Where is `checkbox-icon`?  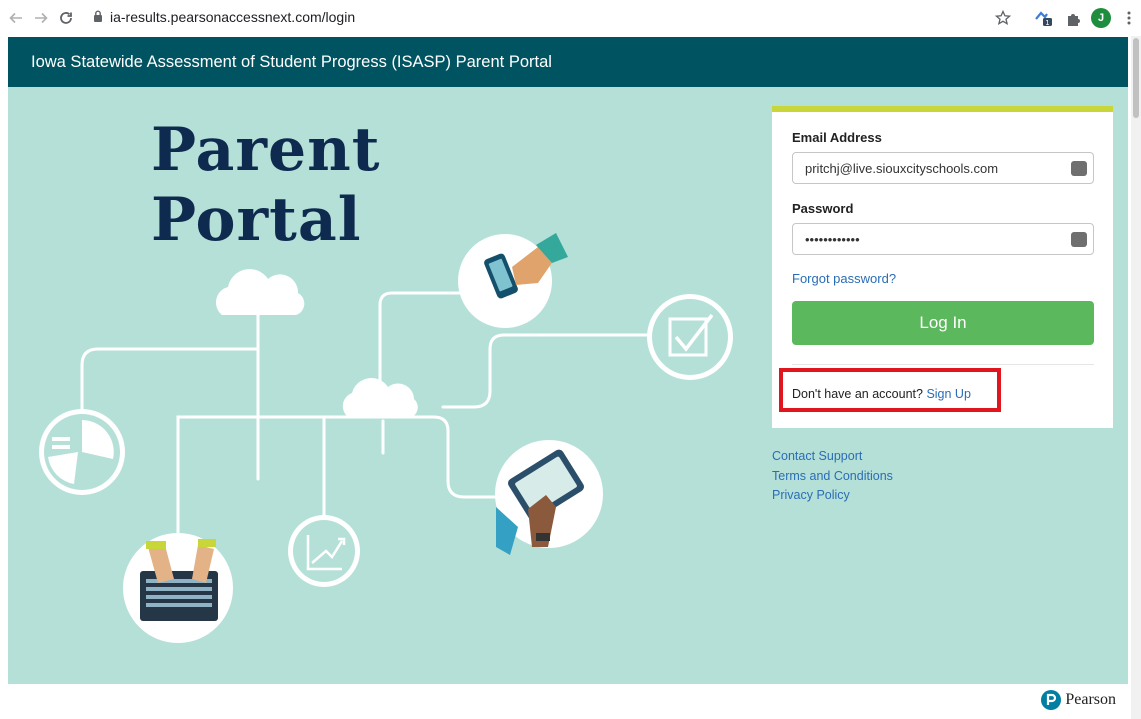
checkbox-icon is located at coordinates (690, 337).